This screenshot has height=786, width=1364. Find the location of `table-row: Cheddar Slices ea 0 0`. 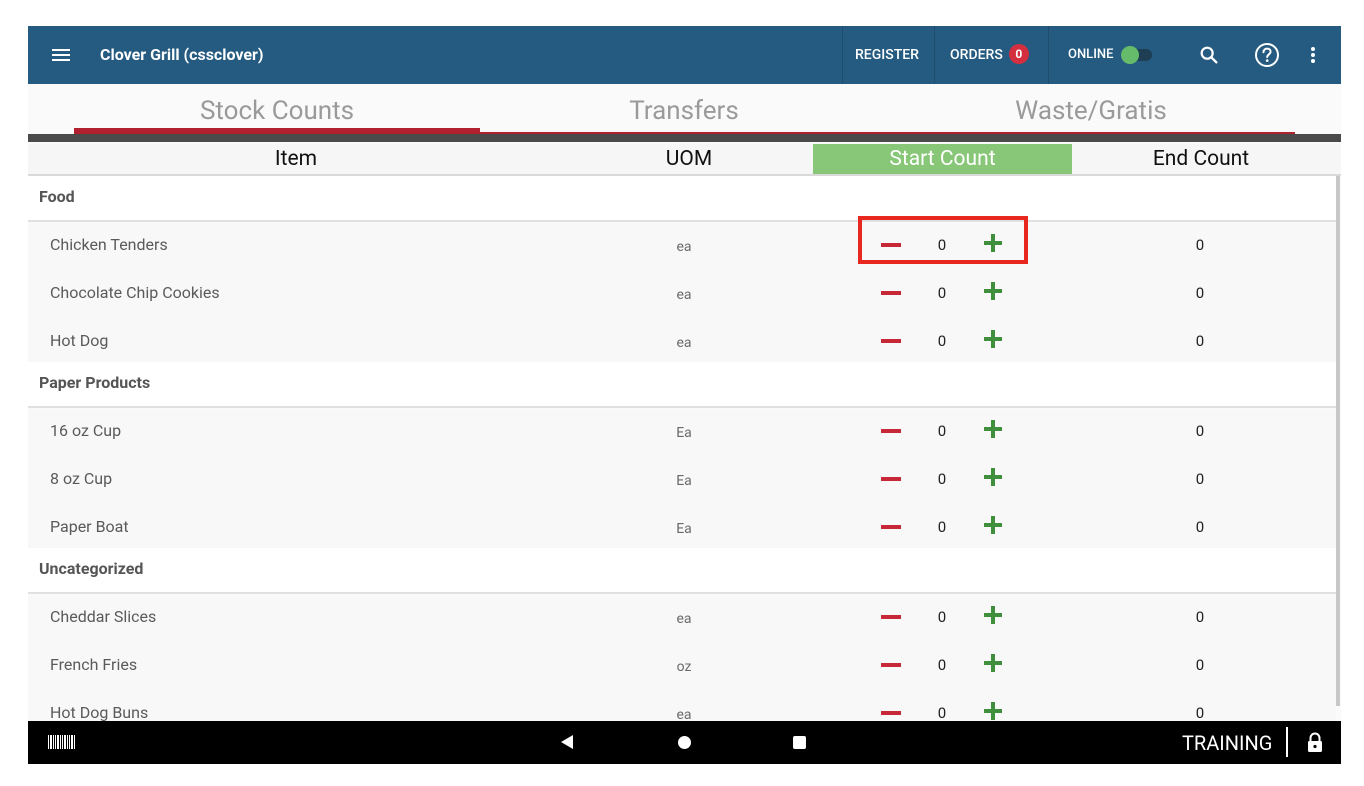

table-row: Cheddar Slices ea 0 0 is located at coordinates (682, 619).